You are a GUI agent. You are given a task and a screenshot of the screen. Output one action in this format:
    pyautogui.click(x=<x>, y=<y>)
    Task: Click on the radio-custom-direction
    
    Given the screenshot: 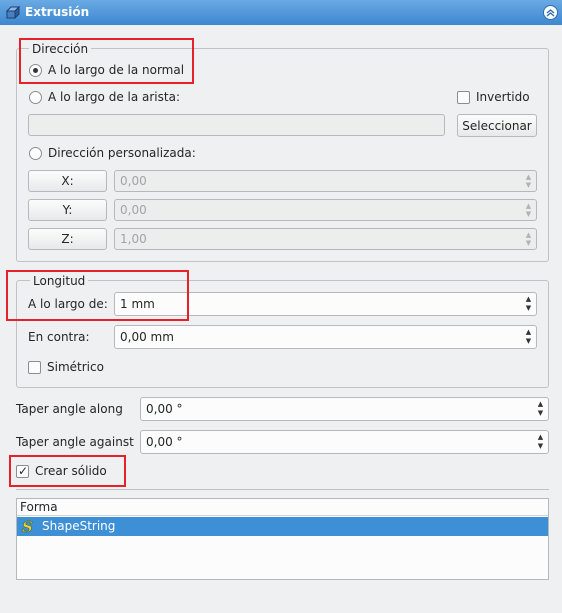 What is the action you would take?
    pyautogui.click(x=35, y=153)
    